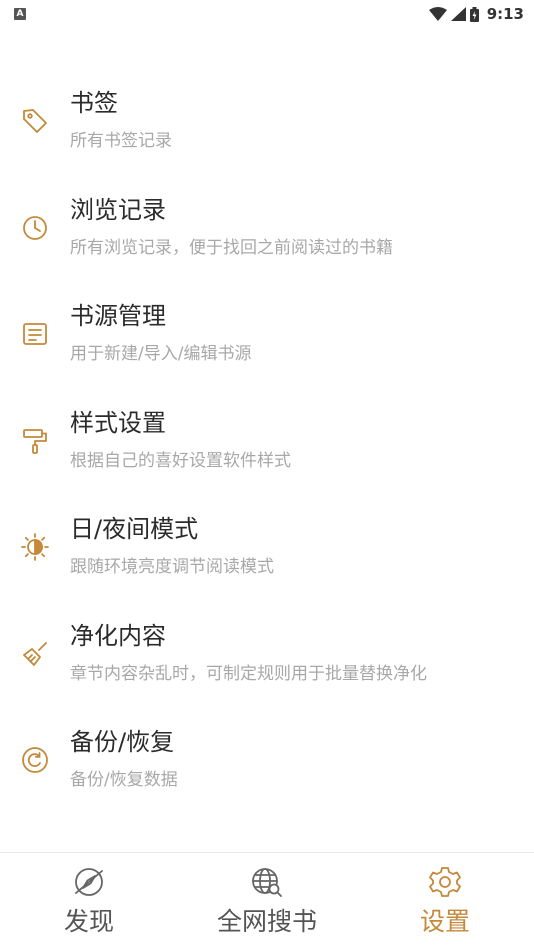 The height and width of the screenshot is (950, 534). What do you see at coordinates (445, 882) in the screenshot?
I see `gear-icon` at bounding box center [445, 882].